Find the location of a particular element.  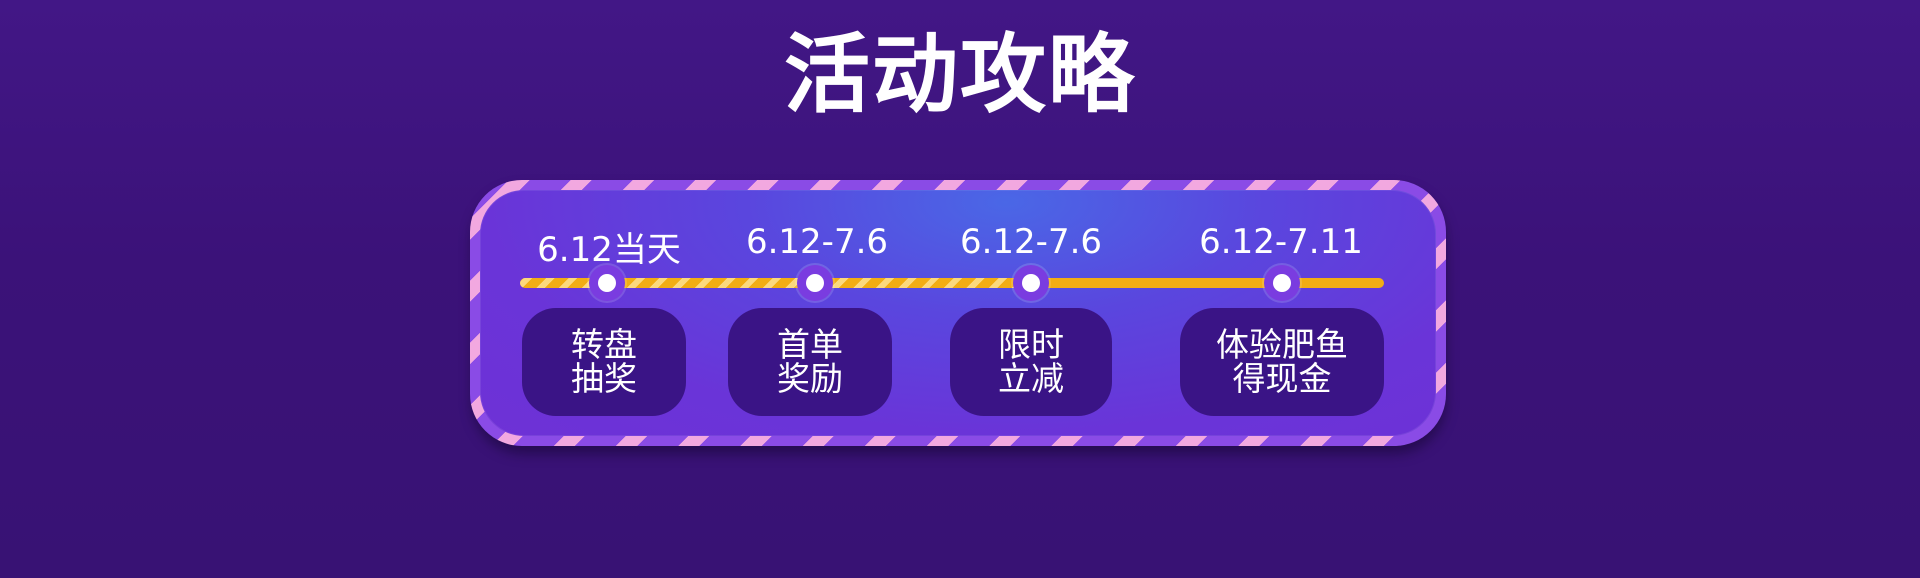

event-card-4-line-1: 体验肥鱼 is located at coordinates (1282, 344).